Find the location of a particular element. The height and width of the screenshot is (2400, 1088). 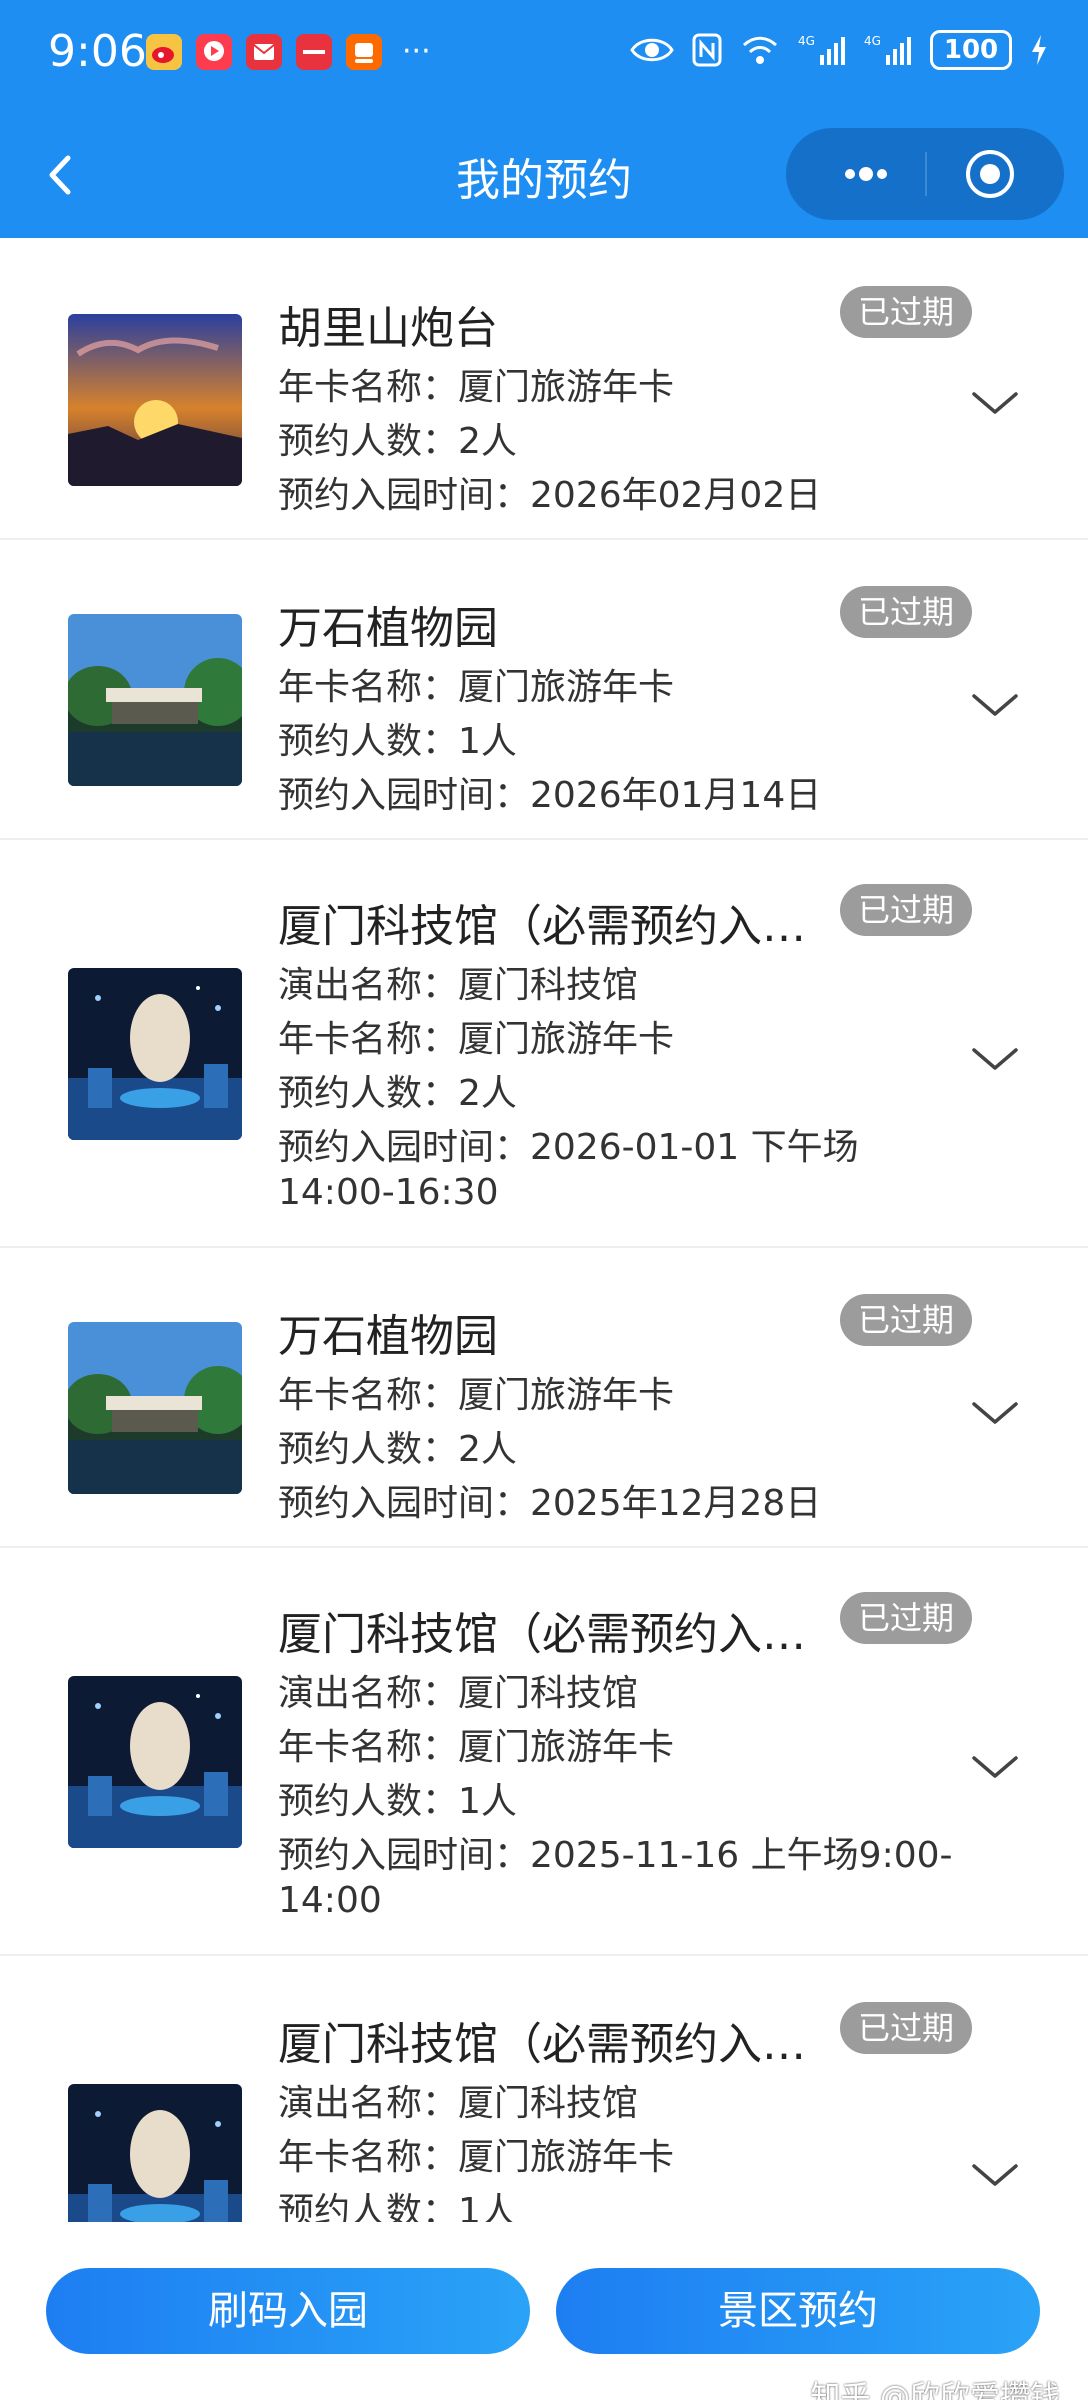

mini-program-capsule is located at coordinates (925, 174).